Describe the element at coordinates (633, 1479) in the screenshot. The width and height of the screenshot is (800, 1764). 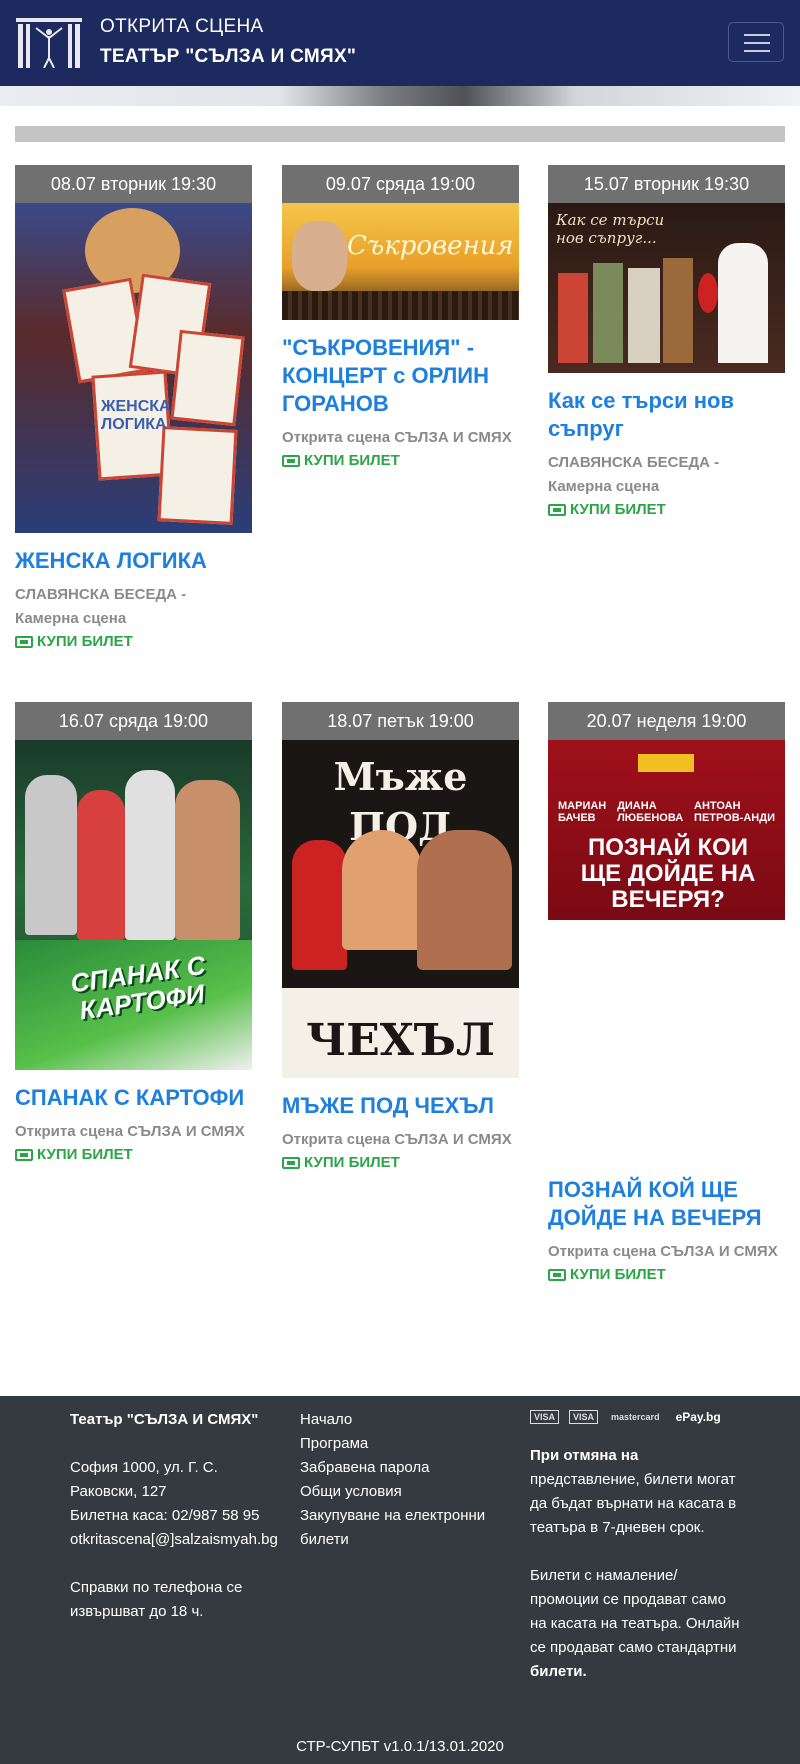
I see `refund-note-2: представление, билети могат` at that location.